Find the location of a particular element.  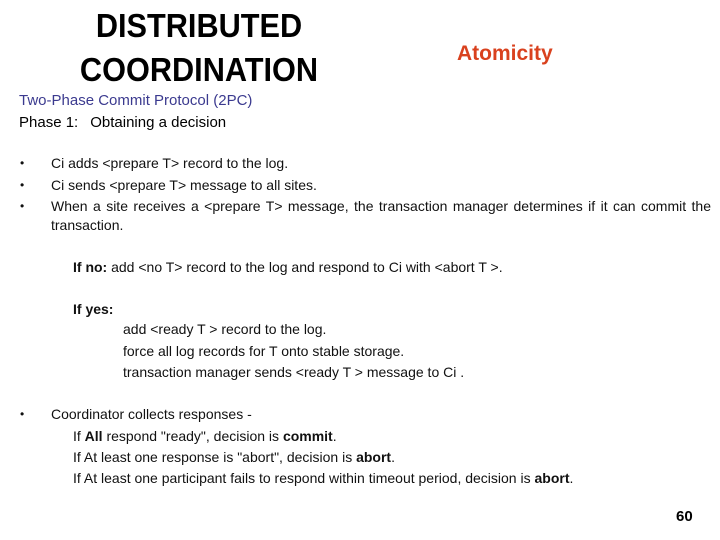

if-yes-step: add <ready T > record to the log. is located at coordinates (225, 329).